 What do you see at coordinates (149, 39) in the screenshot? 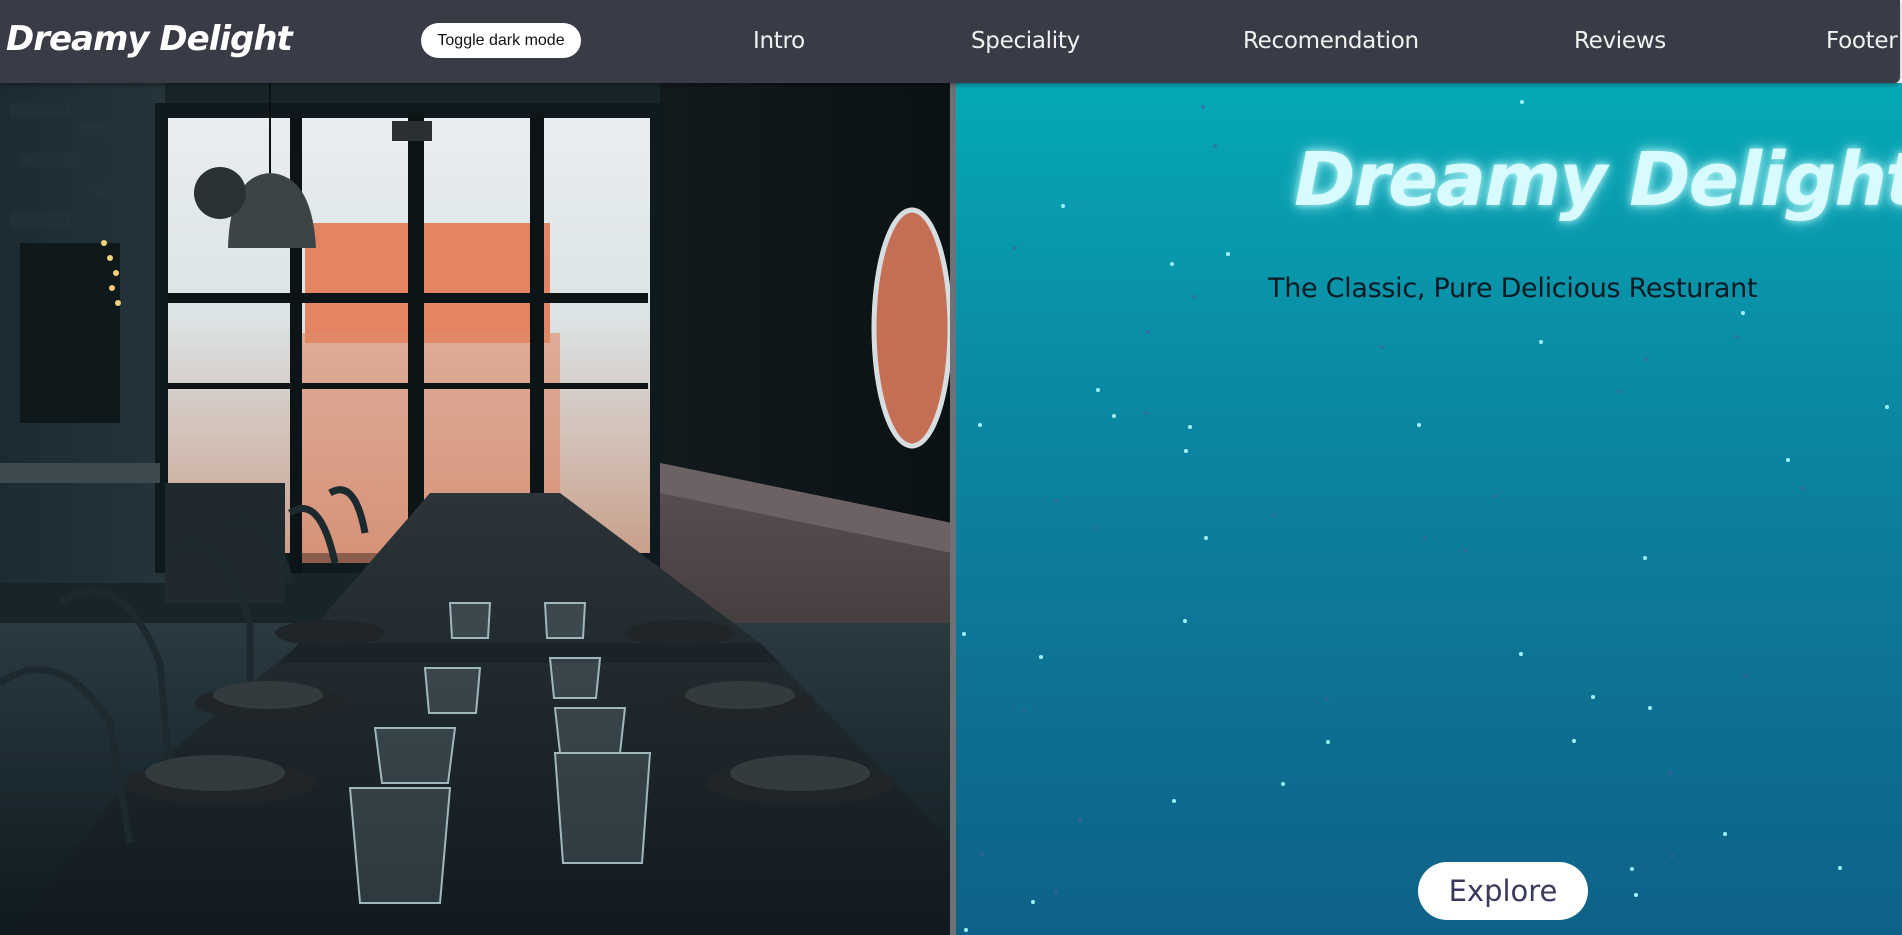
I see `brand-logo: Dreamy Delight` at bounding box center [149, 39].